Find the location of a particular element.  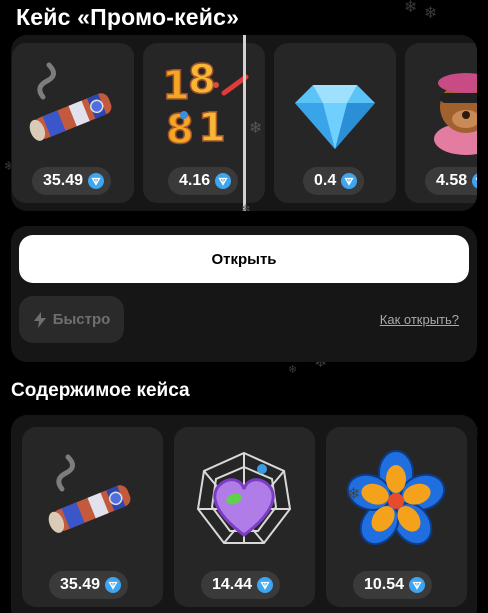

roulette-item: 35.49 is located at coordinates (73, 123).